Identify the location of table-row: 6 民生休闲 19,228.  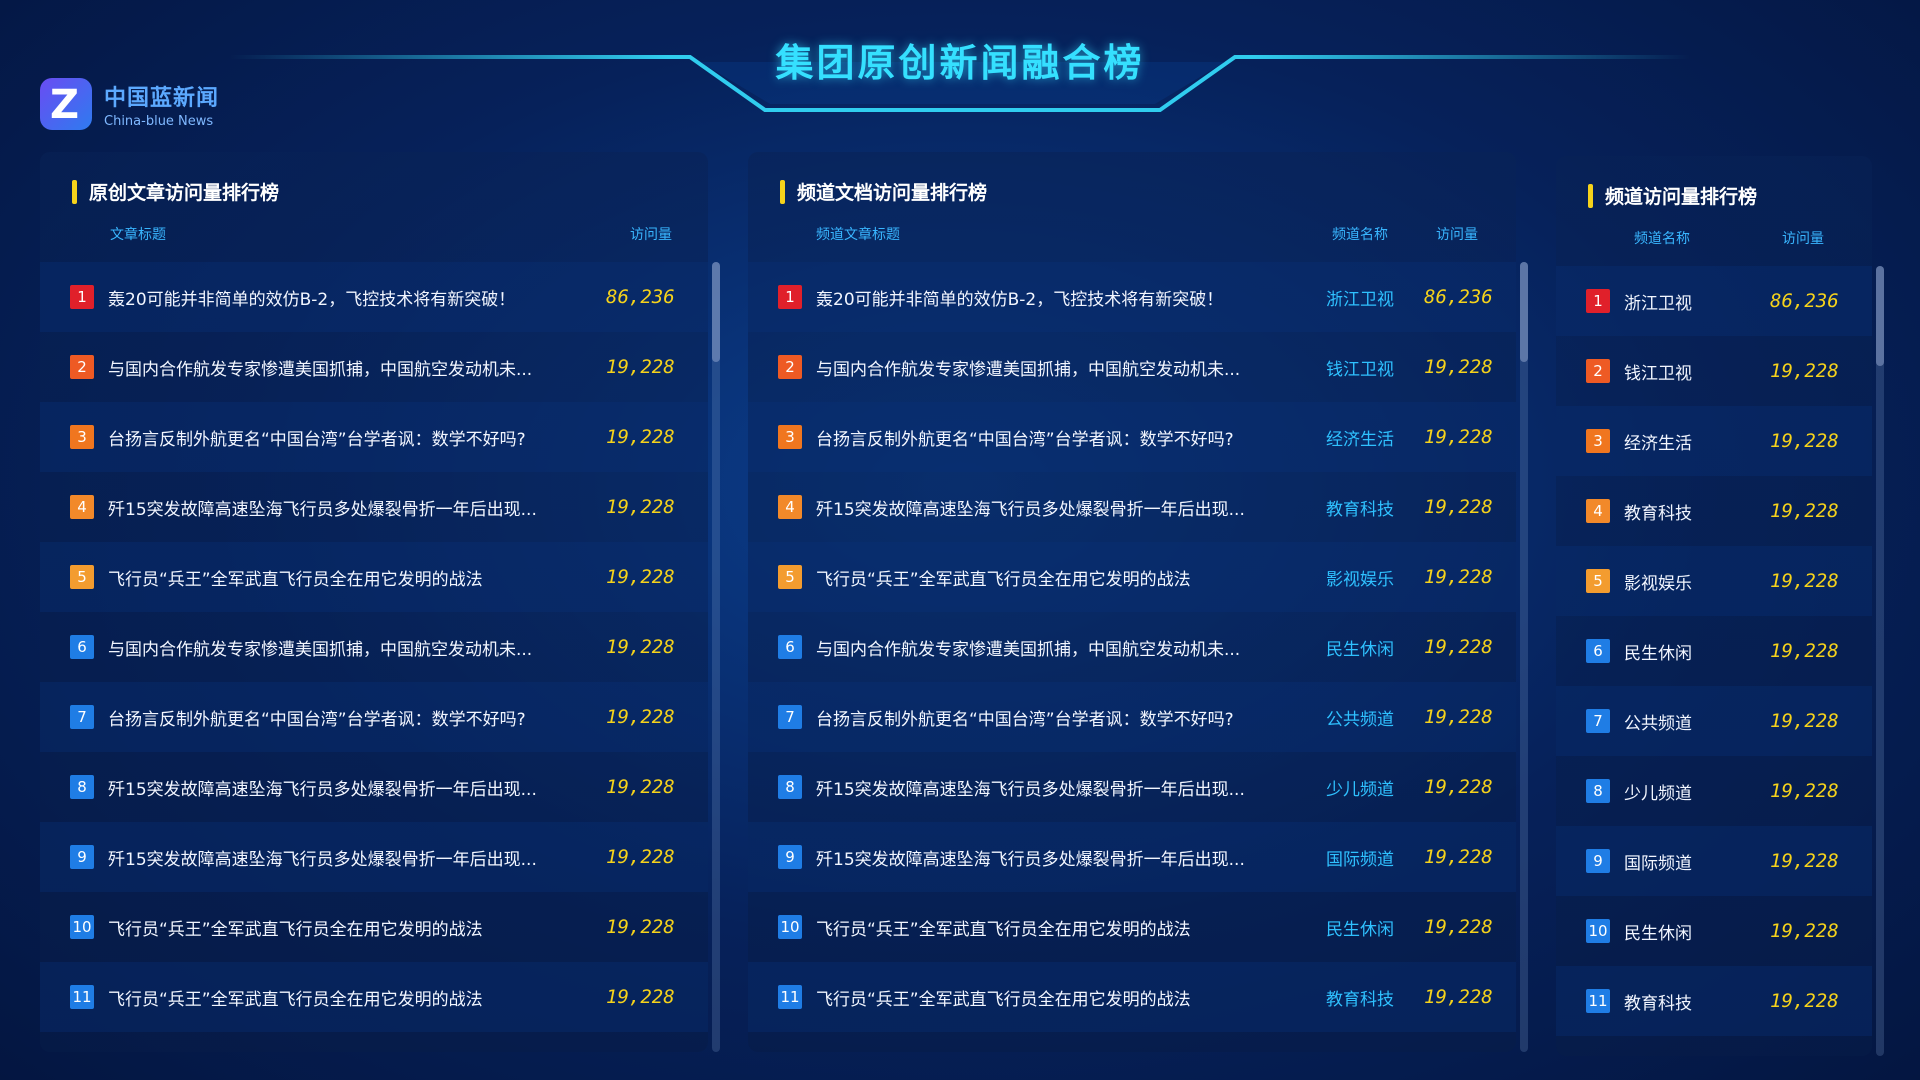
(1714, 651).